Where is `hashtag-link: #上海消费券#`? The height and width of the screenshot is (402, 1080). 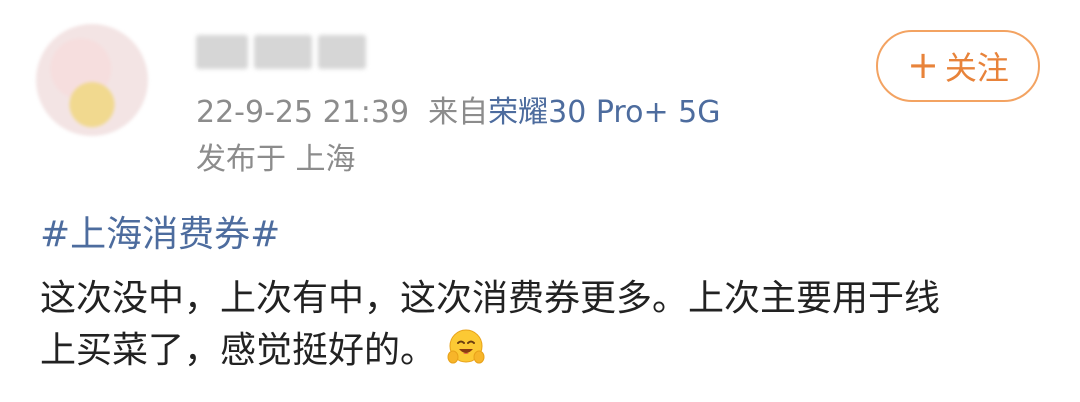 hashtag-link: #上海消费券# is located at coordinates (160, 235).